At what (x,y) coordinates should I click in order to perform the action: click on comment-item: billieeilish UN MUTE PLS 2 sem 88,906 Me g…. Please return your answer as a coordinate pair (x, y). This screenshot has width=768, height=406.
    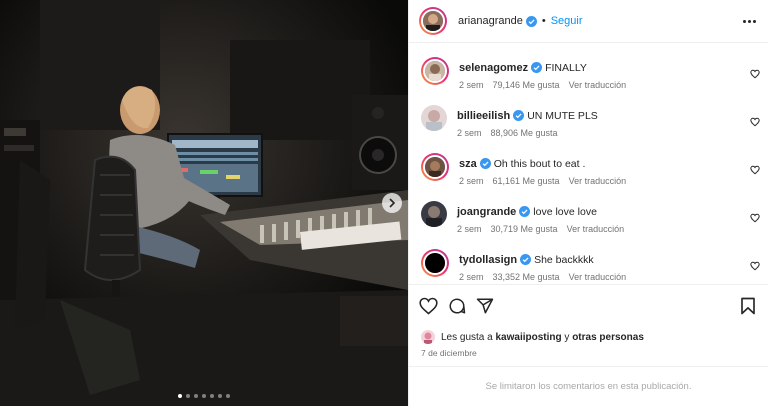
    Looking at the image, I should click on (588, 127).